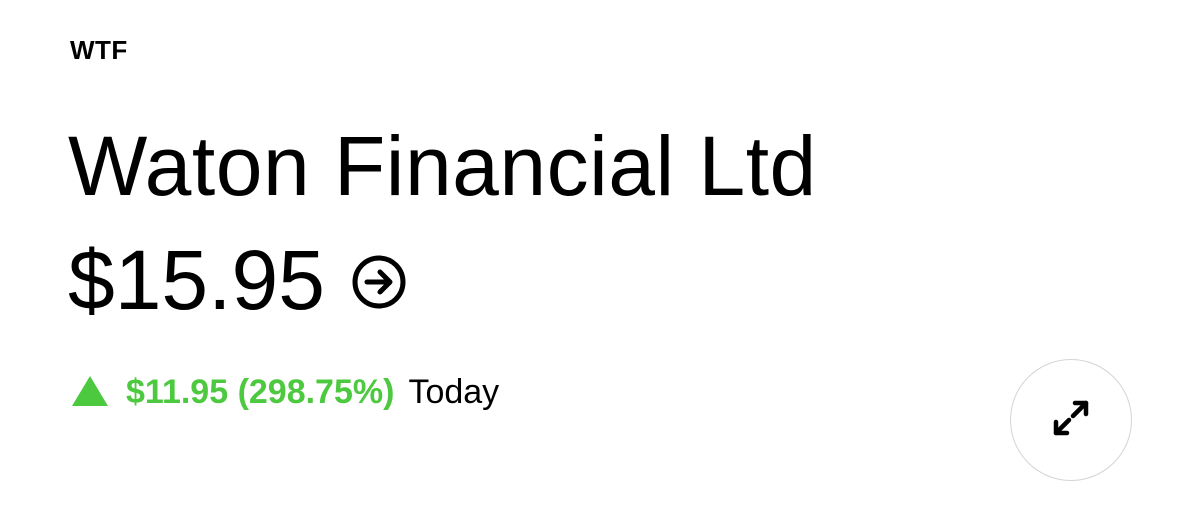 The image size is (1200, 508). I want to click on price-change-period: Today, so click(454, 391).